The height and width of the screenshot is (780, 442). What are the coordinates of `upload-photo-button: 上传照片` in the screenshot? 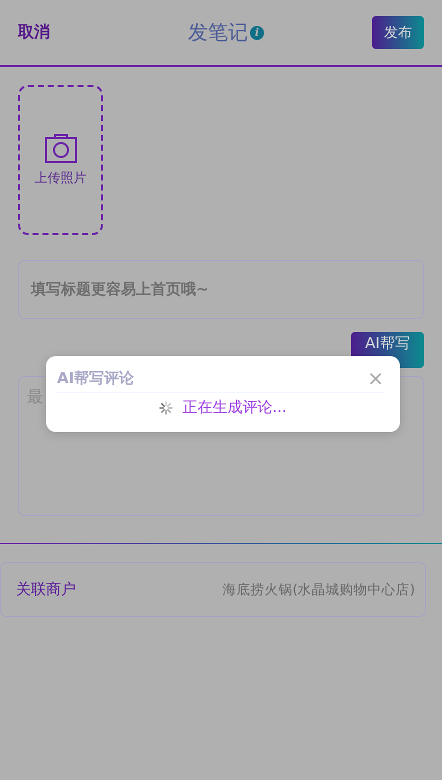 It's located at (60, 160).